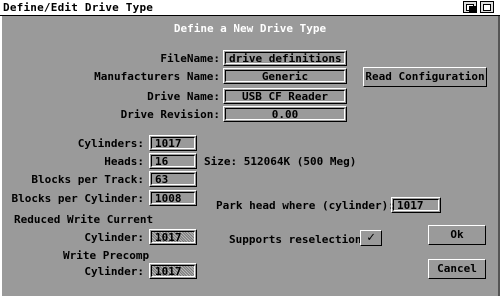  What do you see at coordinates (487, 7) in the screenshot?
I see `zoom-gadget-icon` at bounding box center [487, 7].